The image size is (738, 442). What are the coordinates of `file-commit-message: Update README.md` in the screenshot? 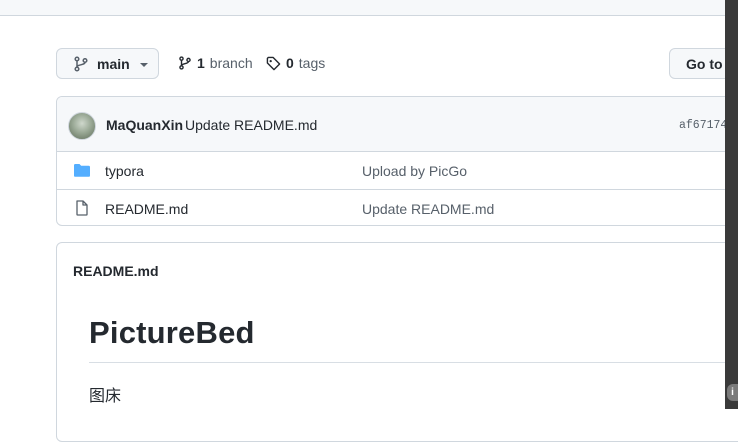 It's located at (428, 209).